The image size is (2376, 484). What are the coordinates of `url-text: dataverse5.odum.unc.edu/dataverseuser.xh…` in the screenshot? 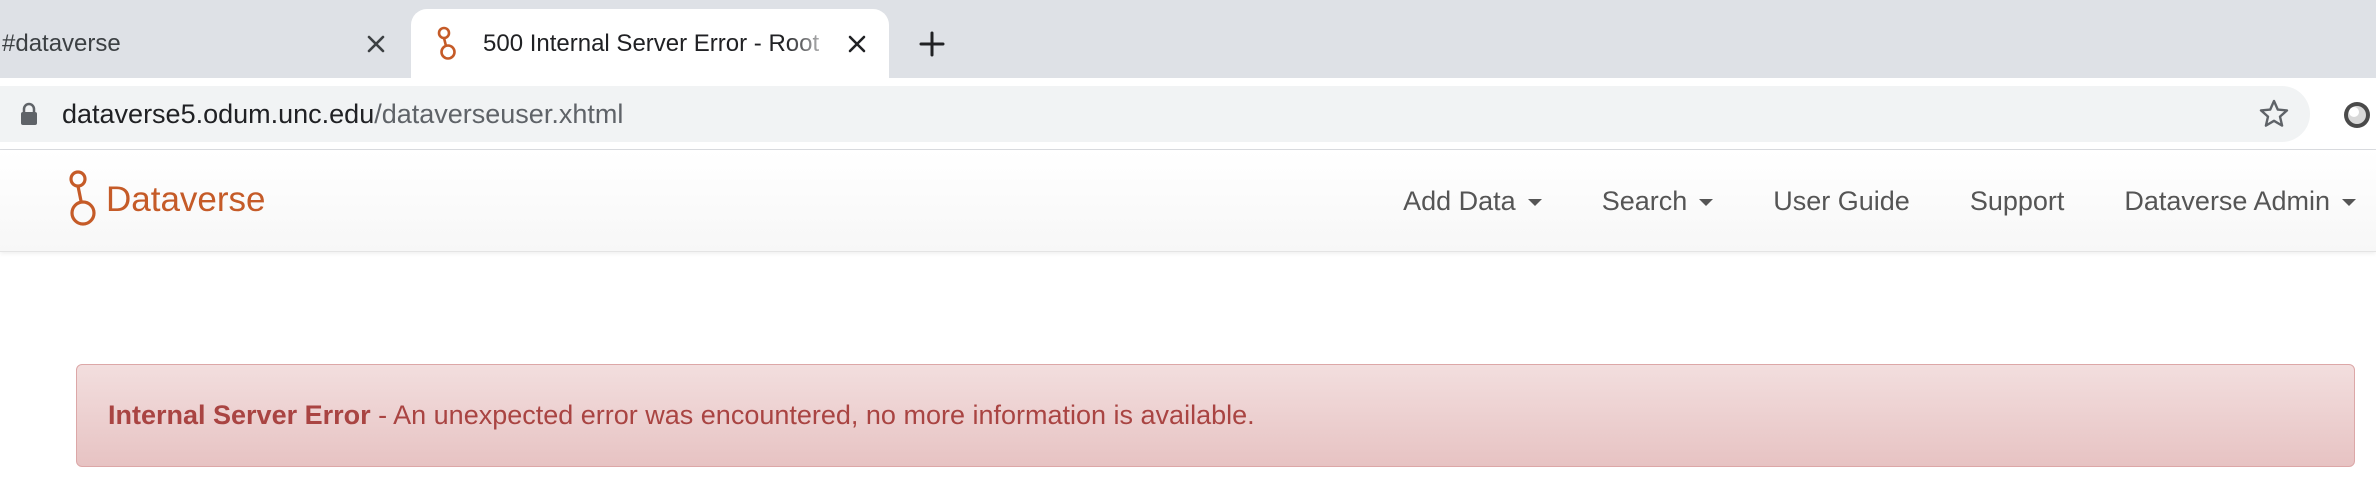 It's located at (342, 114).